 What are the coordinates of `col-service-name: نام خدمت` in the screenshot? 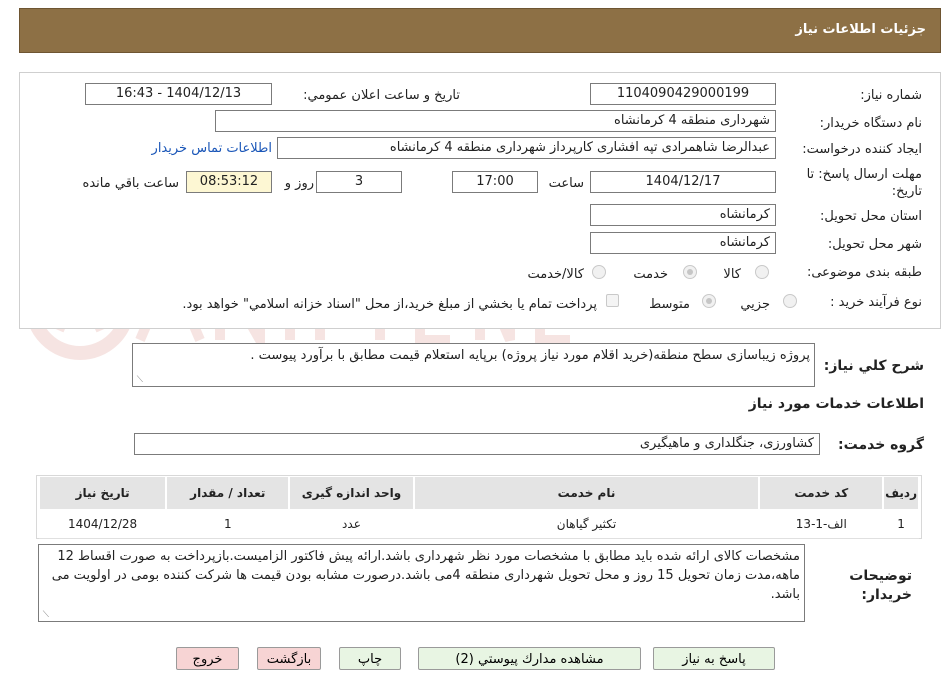 It's located at (586, 493).